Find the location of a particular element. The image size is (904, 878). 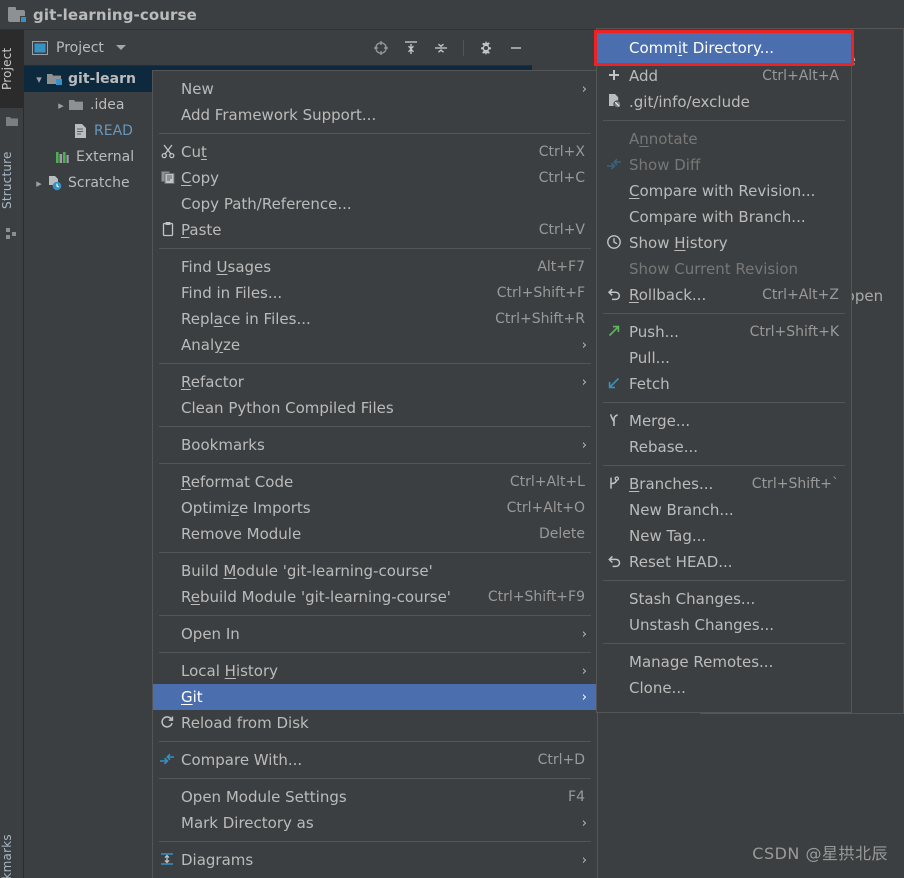

menu-item-git: Git › is located at coordinates (375, 697).